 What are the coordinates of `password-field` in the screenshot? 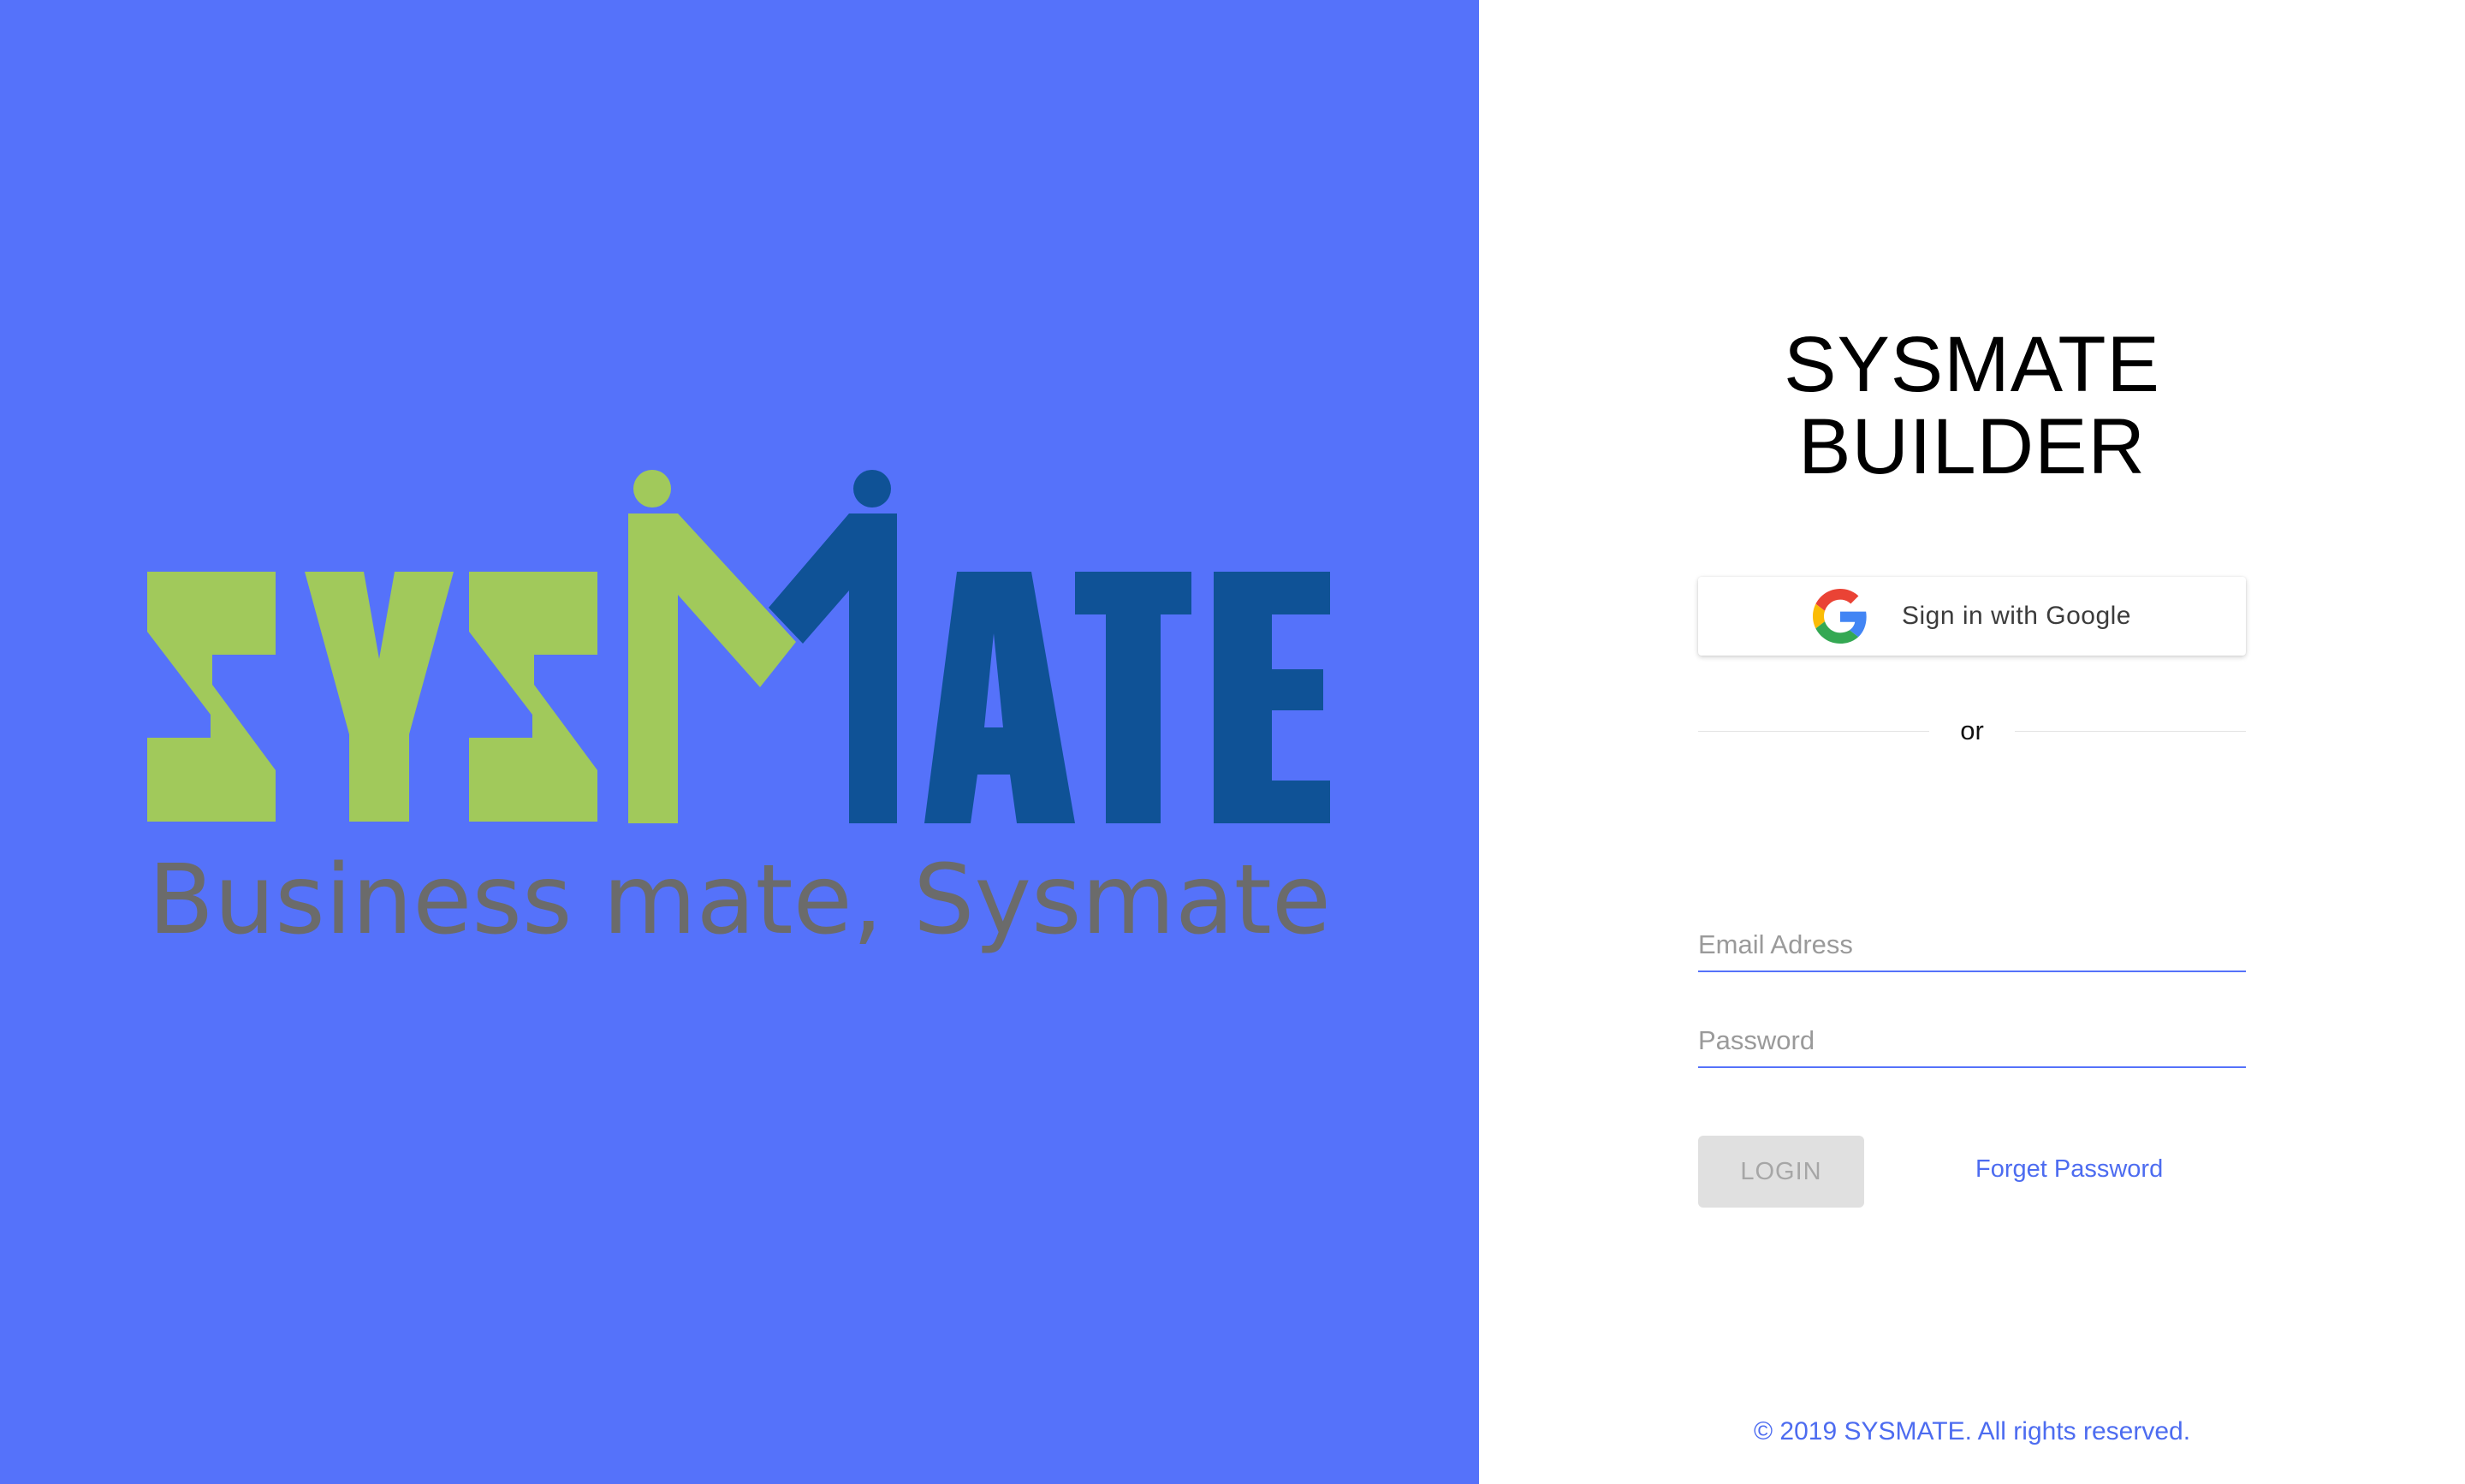 It's located at (1972, 1041).